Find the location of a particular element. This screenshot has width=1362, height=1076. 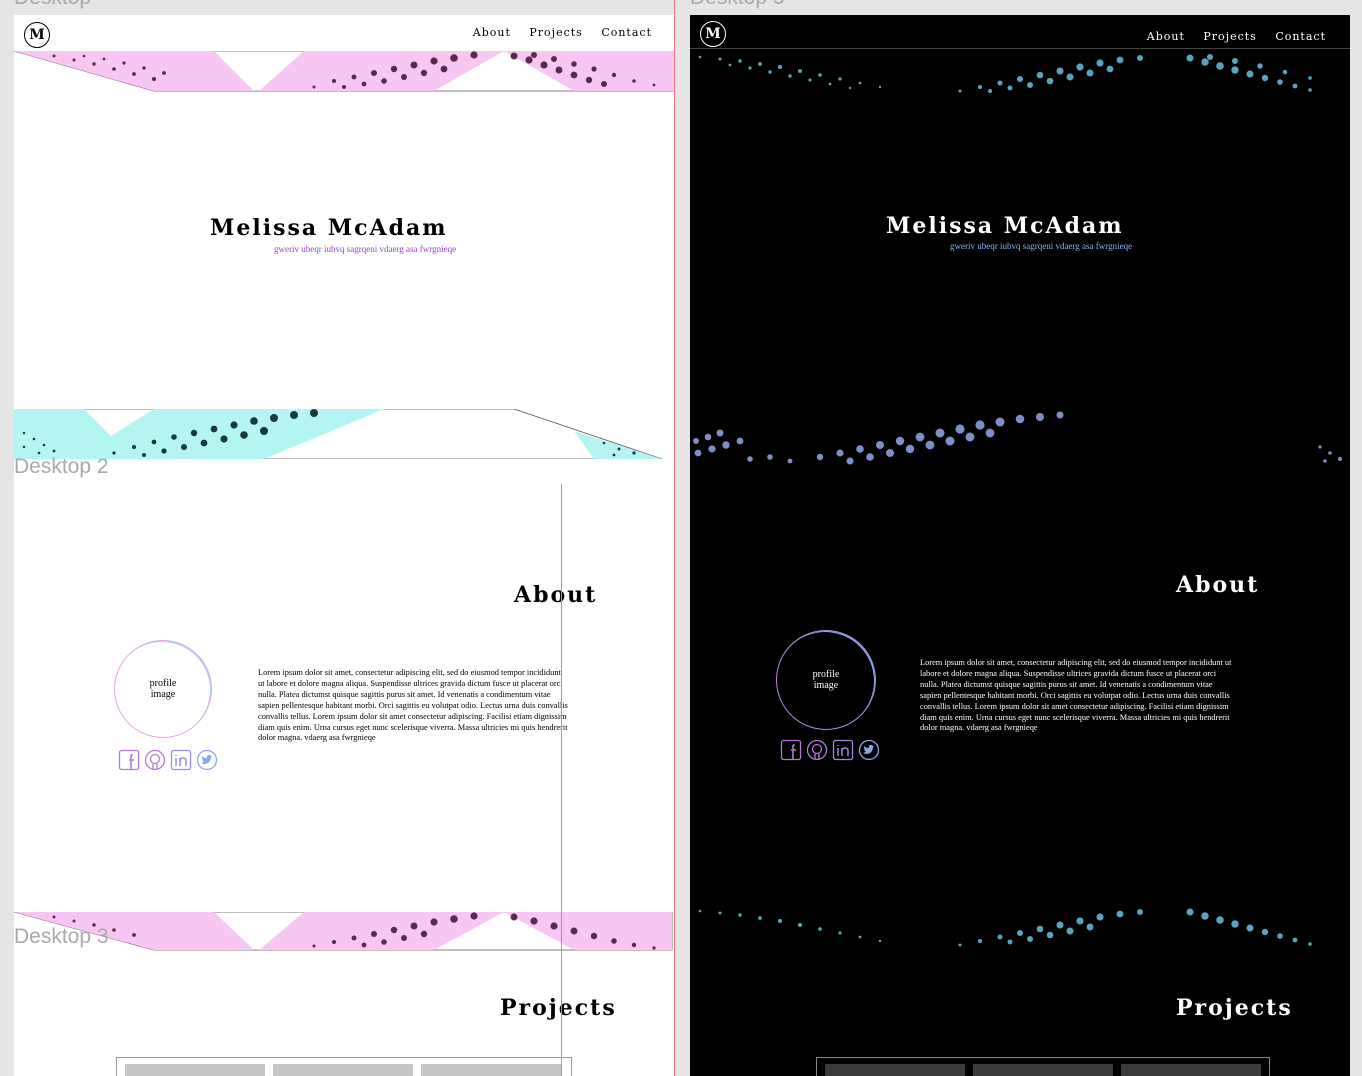

frame-label-desktop-3: Desktop 3 is located at coordinates (61, 936).